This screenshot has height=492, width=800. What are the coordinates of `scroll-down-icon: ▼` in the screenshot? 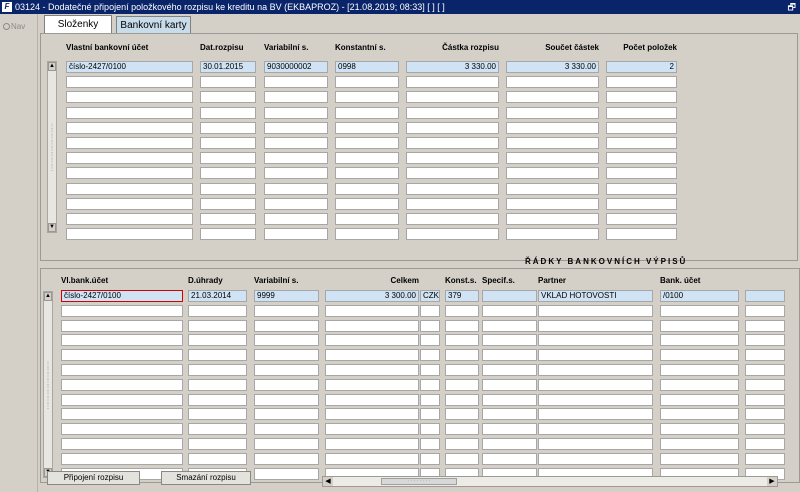 It's located at (52, 227).